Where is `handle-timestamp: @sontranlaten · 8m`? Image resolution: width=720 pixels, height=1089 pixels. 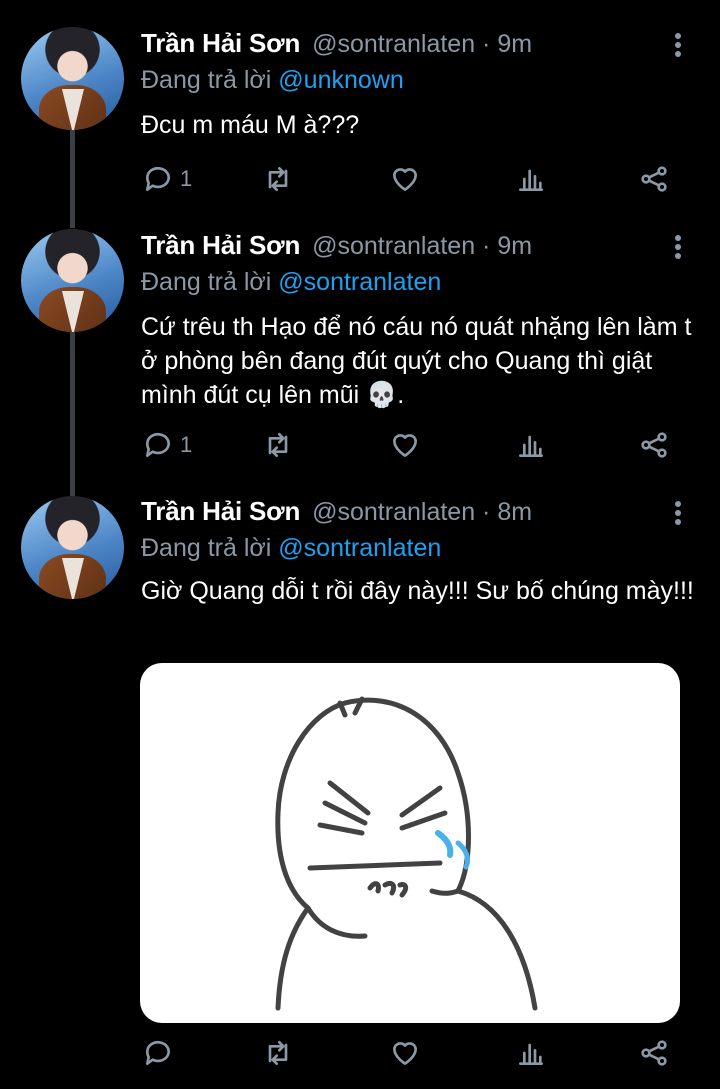 handle-timestamp: @sontranlaten · 8m is located at coordinates (422, 512).